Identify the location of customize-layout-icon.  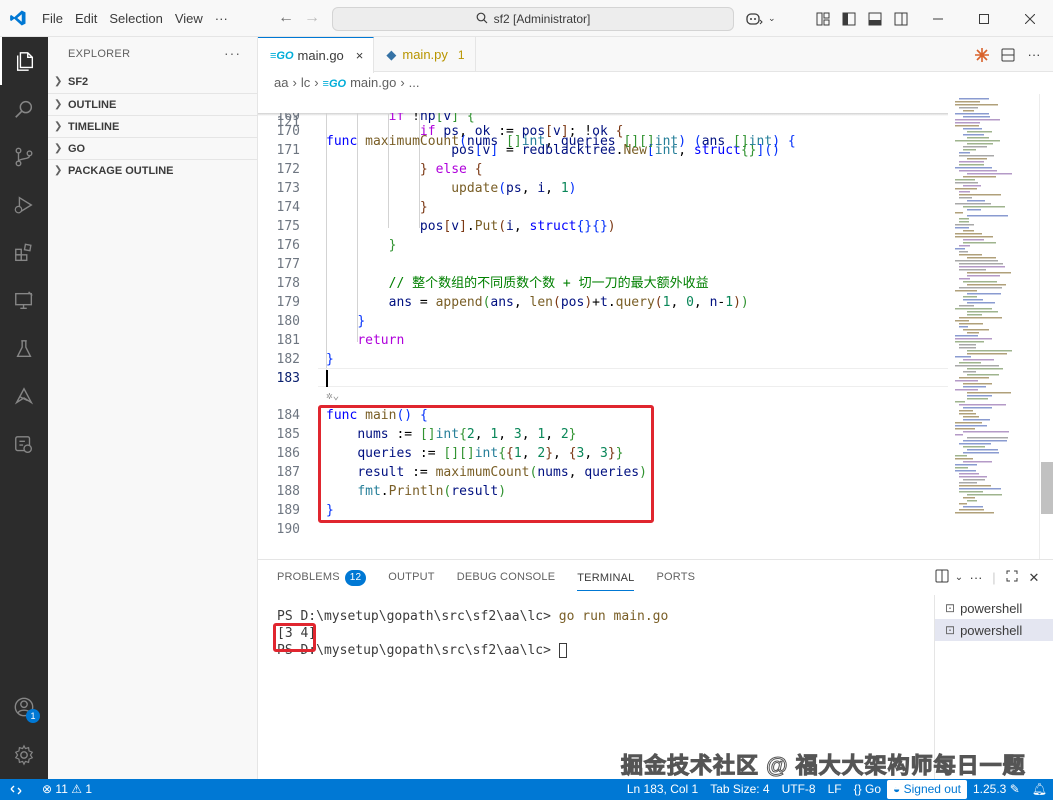
(823, 19).